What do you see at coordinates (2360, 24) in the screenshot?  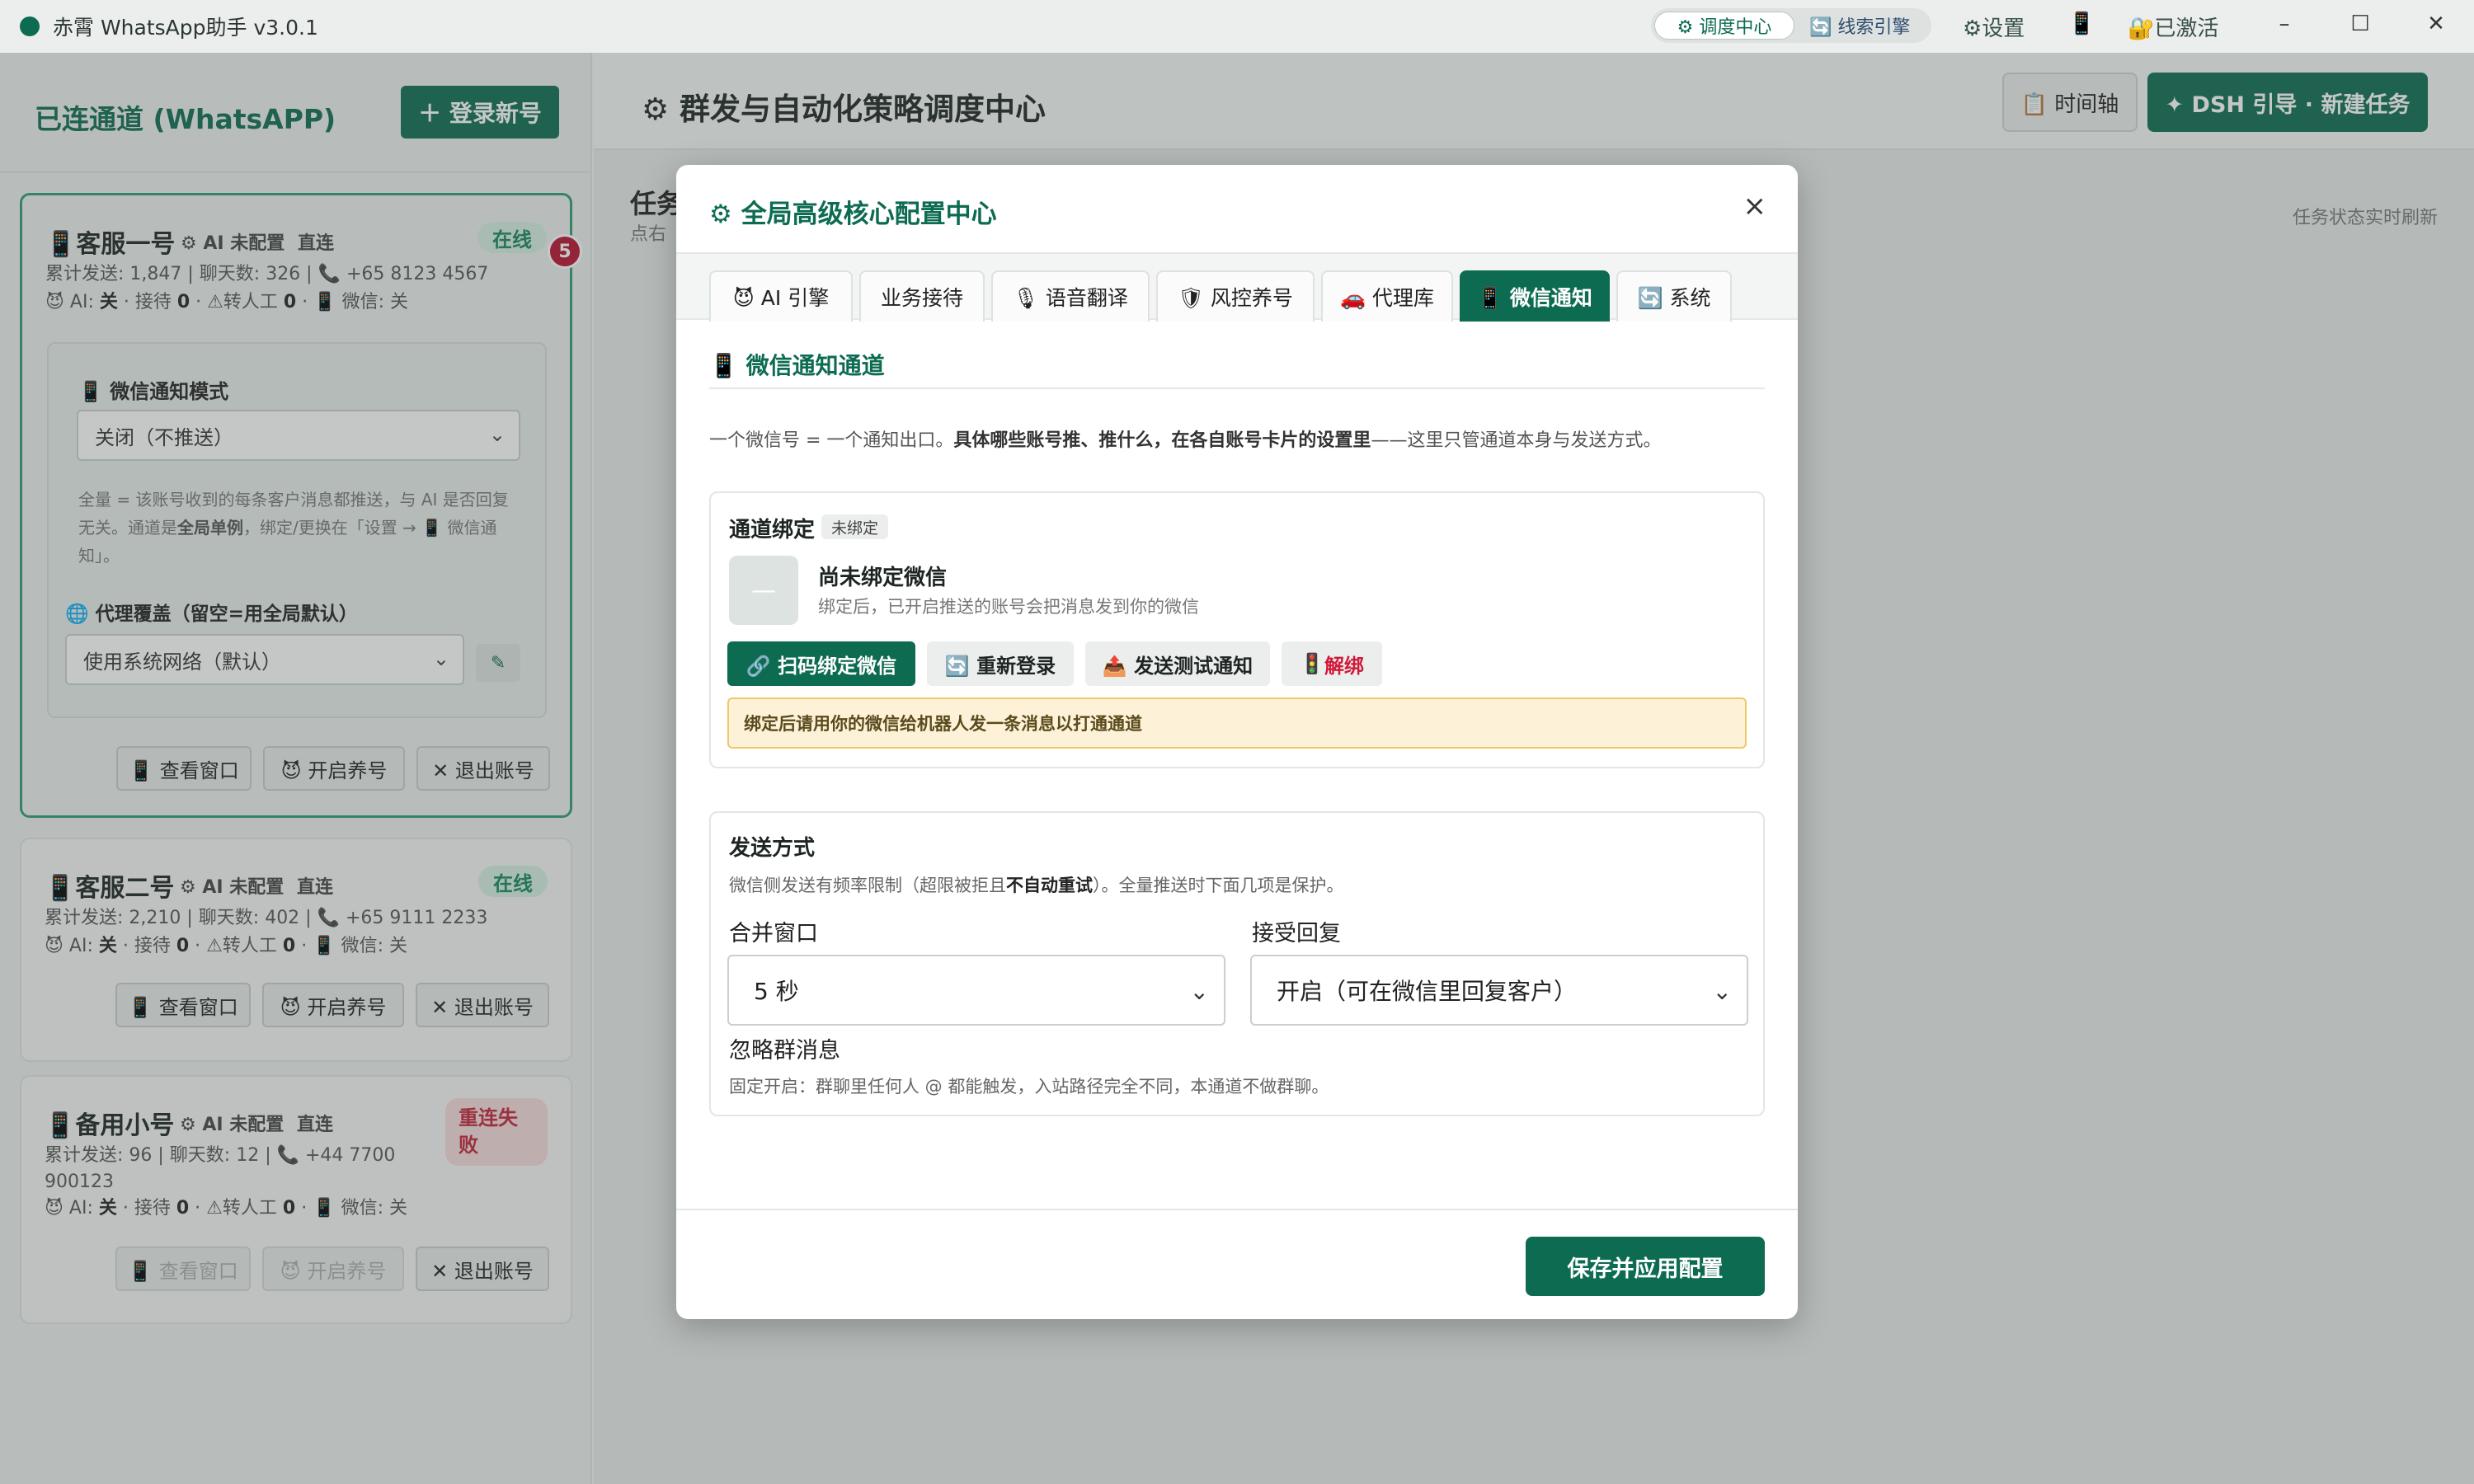 I see `maximize-button: ☐` at bounding box center [2360, 24].